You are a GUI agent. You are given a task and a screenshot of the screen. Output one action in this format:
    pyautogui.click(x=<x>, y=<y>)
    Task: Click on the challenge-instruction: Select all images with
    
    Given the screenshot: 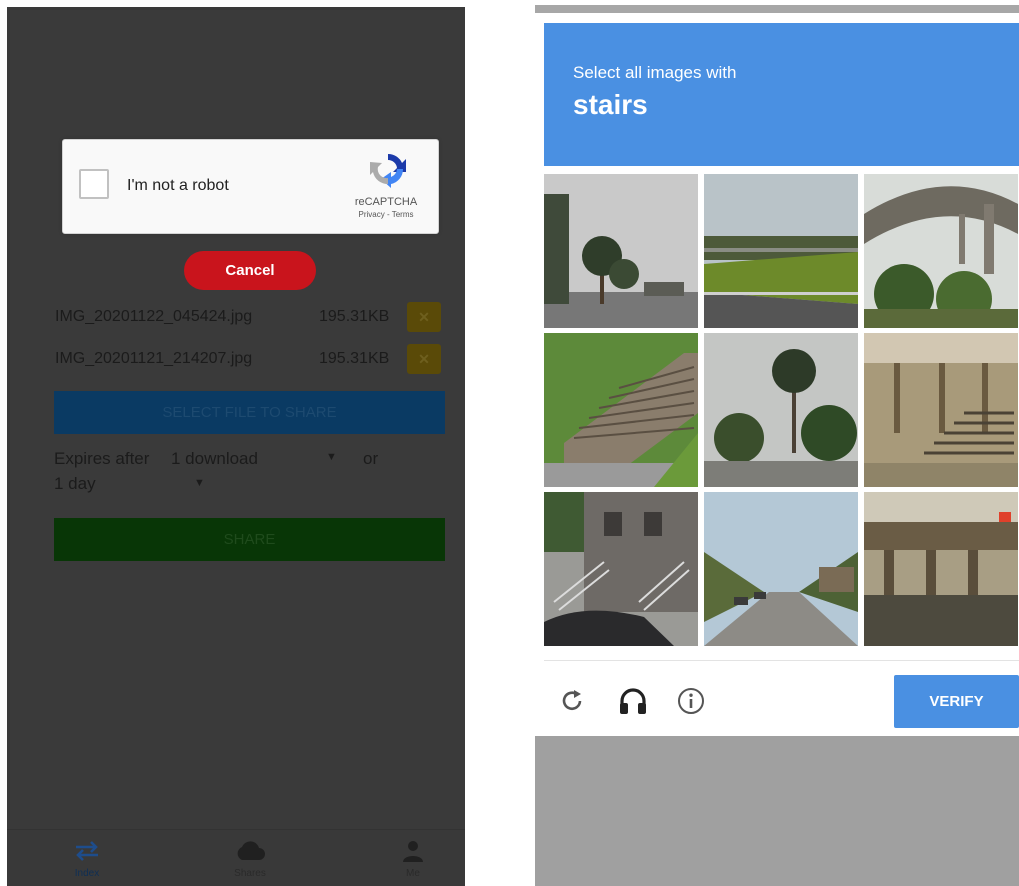 What is the action you would take?
    pyautogui.click(x=655, y=72)
    